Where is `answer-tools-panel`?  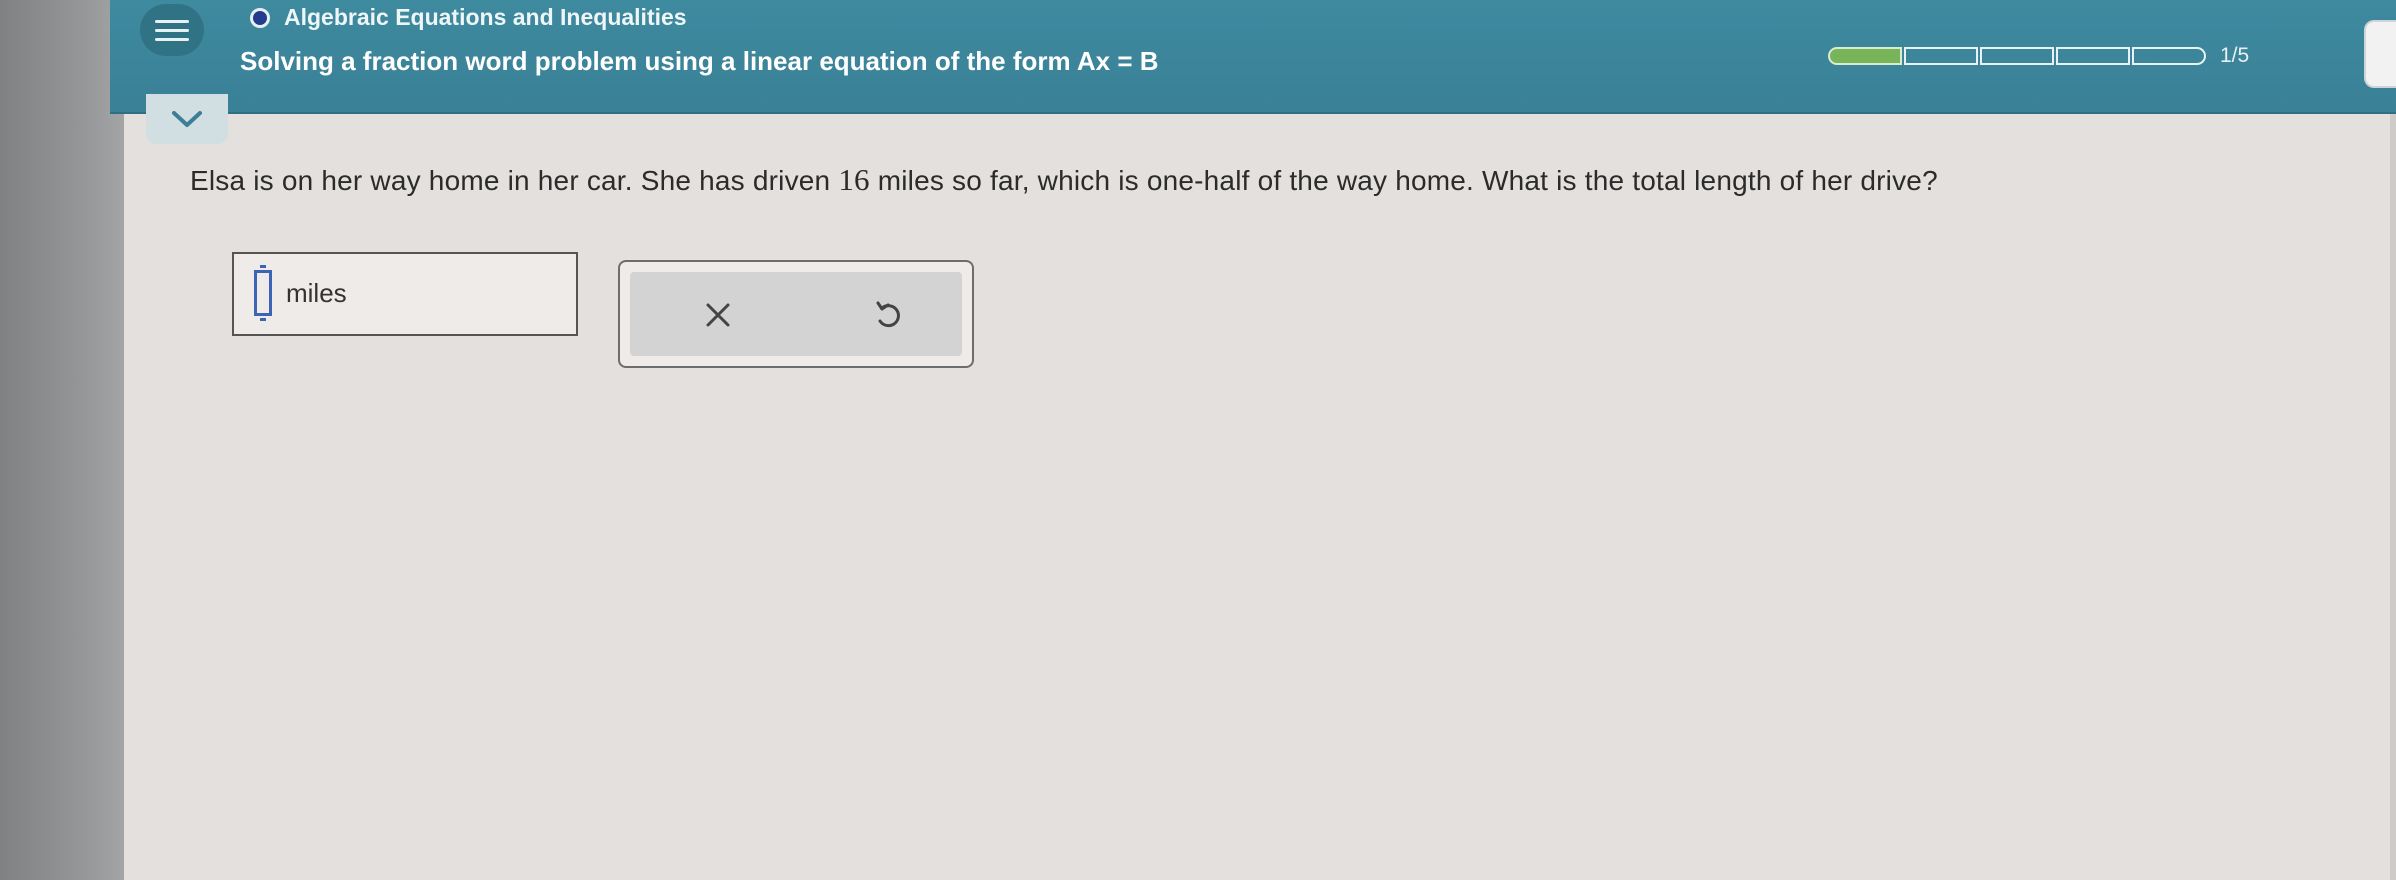
answer-tools-panel is located at coordinates (796, 314).